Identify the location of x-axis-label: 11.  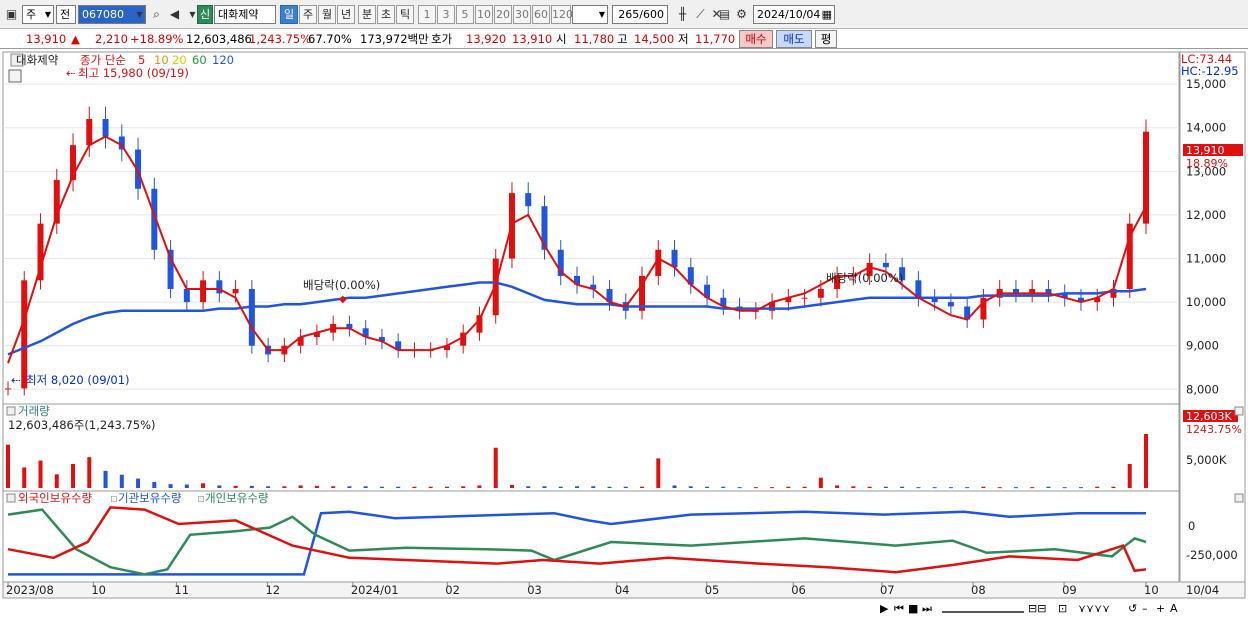
(181, 590).